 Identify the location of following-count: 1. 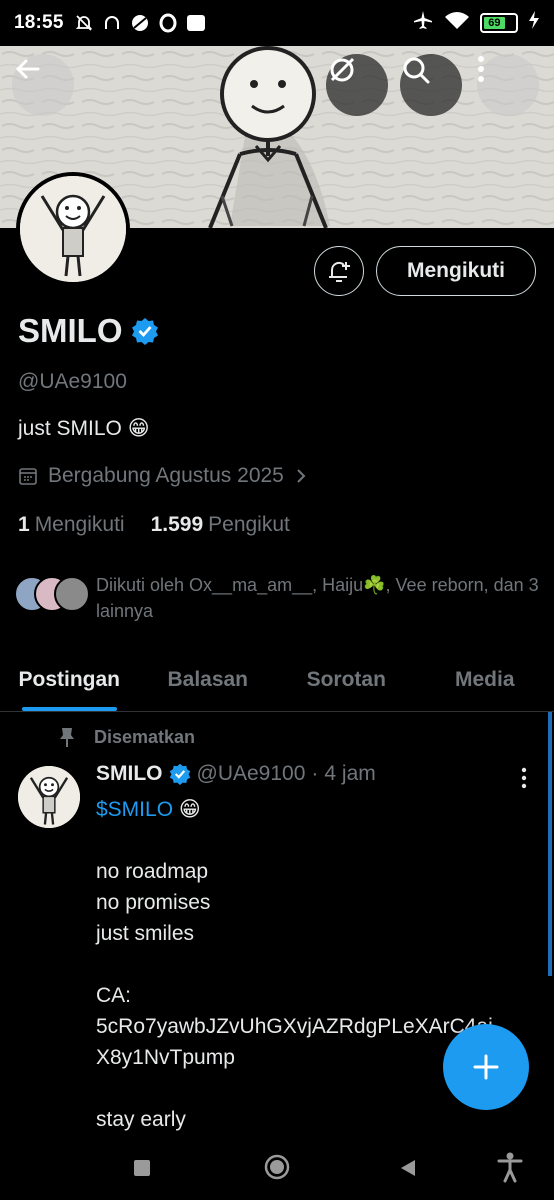
(24, 524).